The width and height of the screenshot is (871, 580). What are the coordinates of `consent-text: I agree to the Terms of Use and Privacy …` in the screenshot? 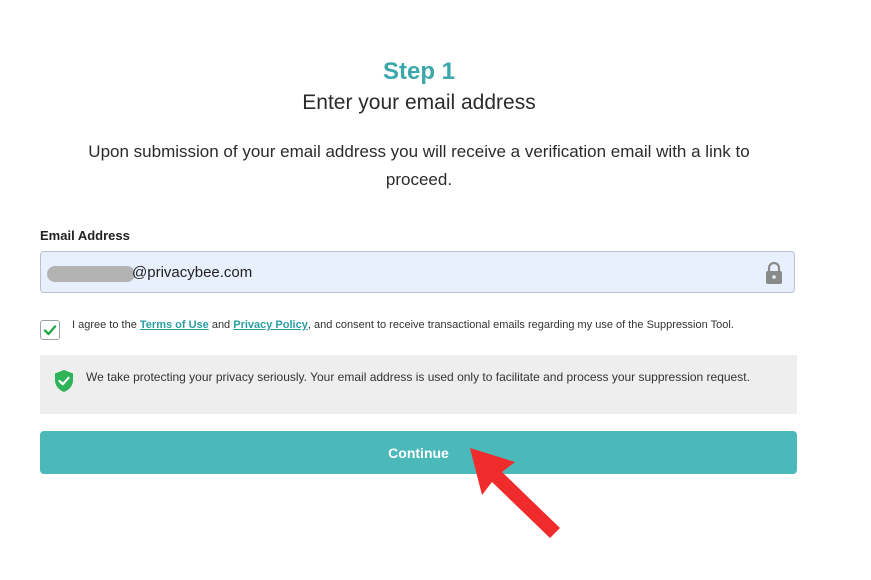 It's located at (403, 325).